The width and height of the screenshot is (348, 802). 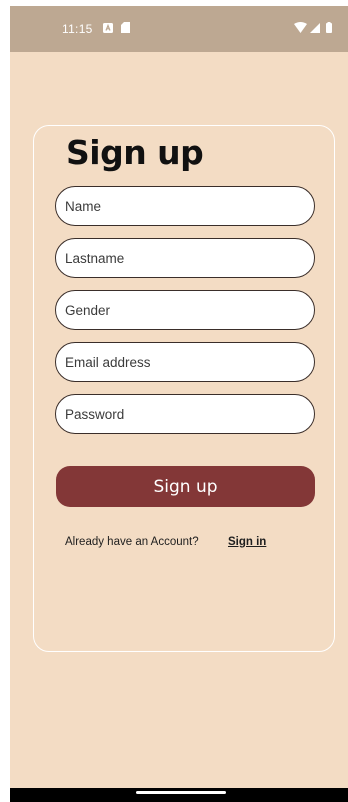 I want to click on status-time: 11:15, so click(x=77, y=29).